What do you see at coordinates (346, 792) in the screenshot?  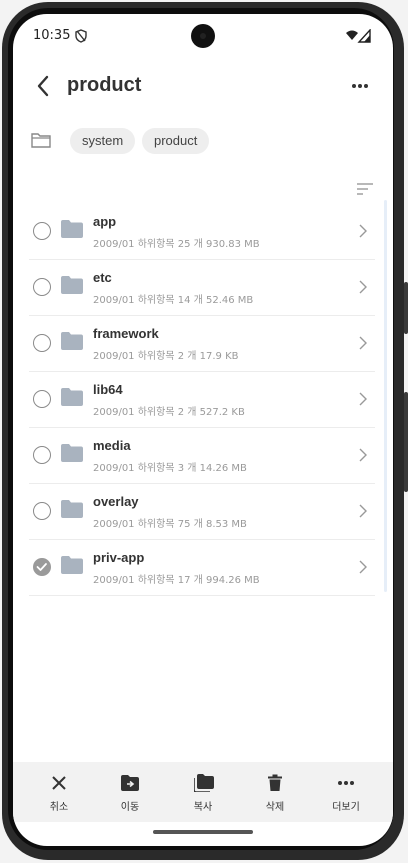 I see `more-button: 더보기` at bounding box center [346, 792].